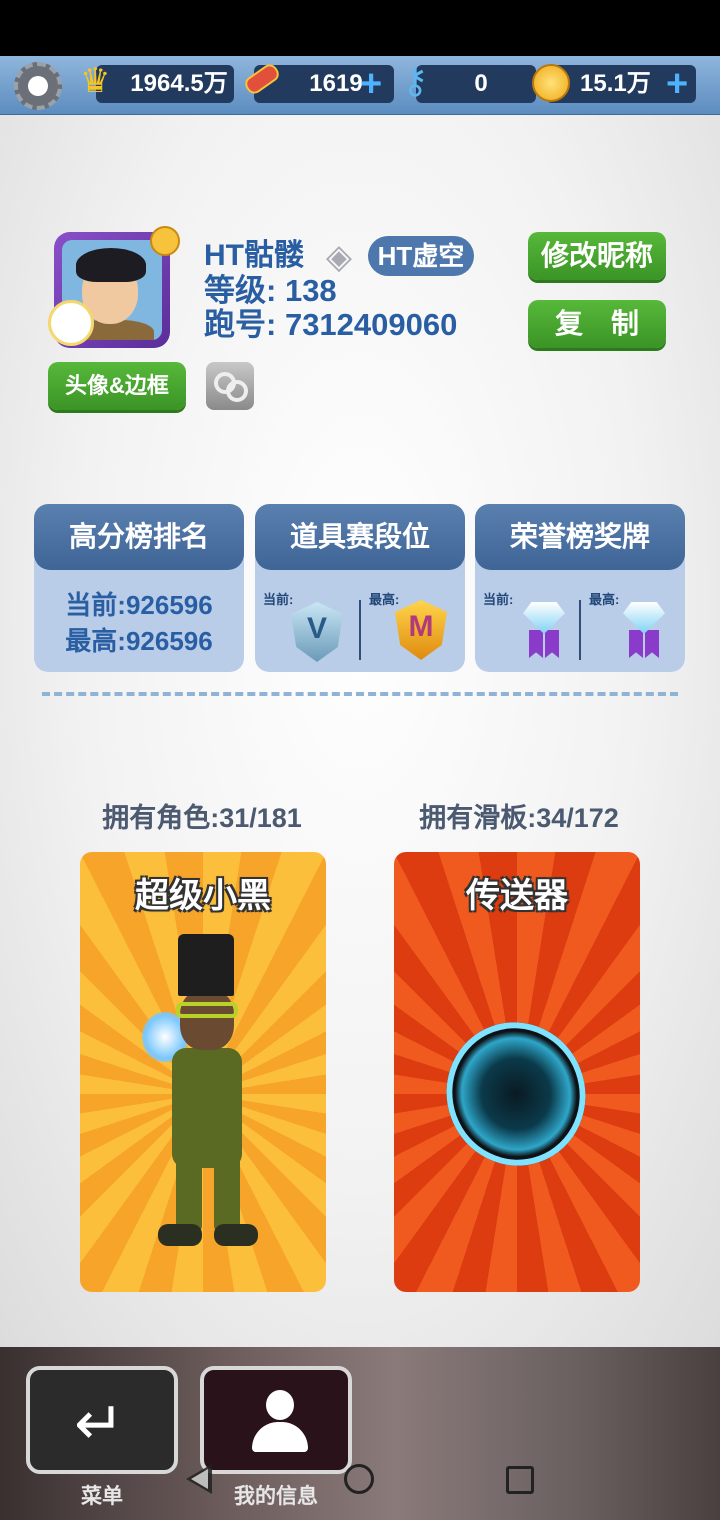 The height and width of the screenshot is (1520, 720). Describe the element at coordinates (421, 630) in the screenshot. I see `best-league-badge-icon: M` at that location.